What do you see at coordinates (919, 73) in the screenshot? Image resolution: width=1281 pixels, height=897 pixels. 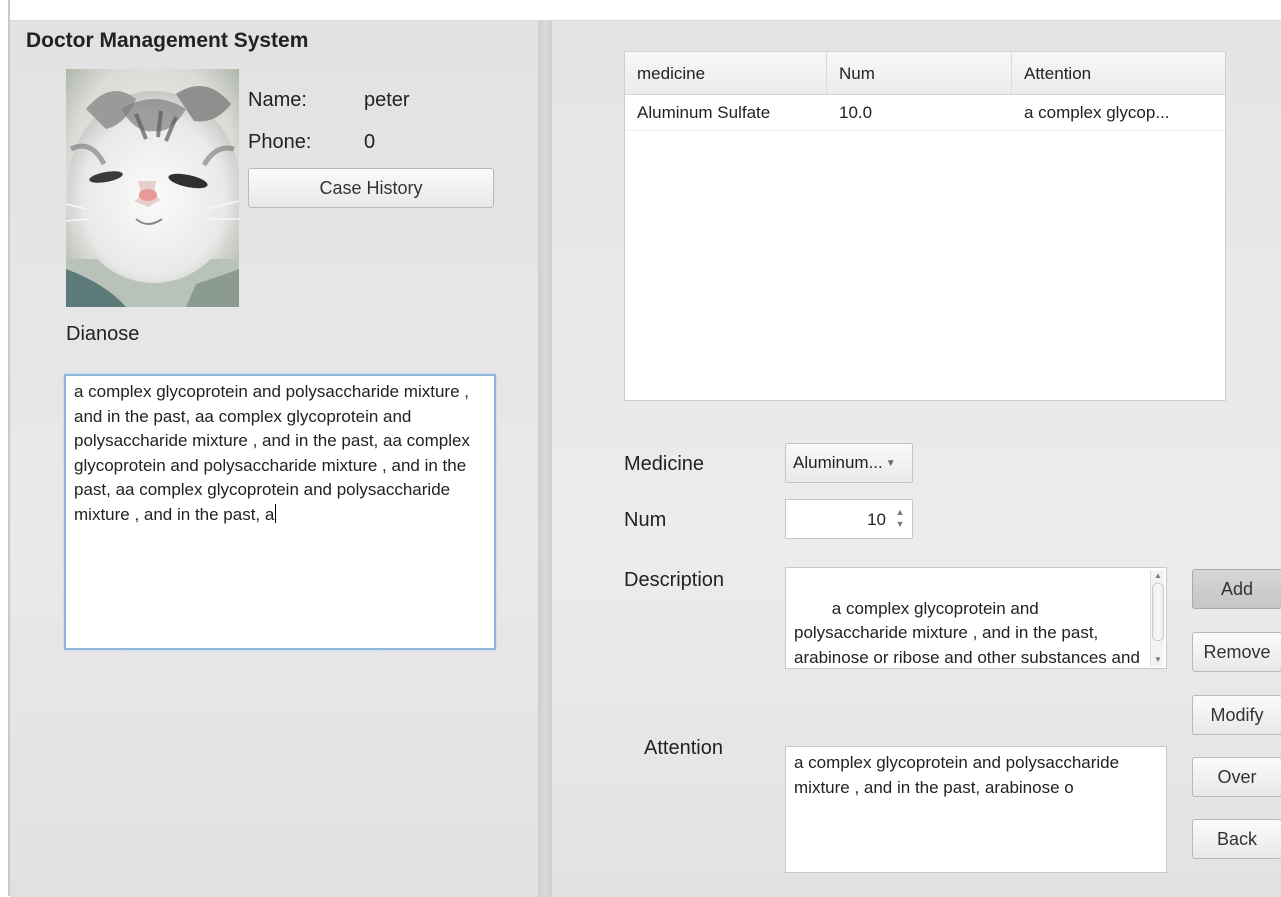 I see `column-header-num: Num` at bounding box center [919, 73].